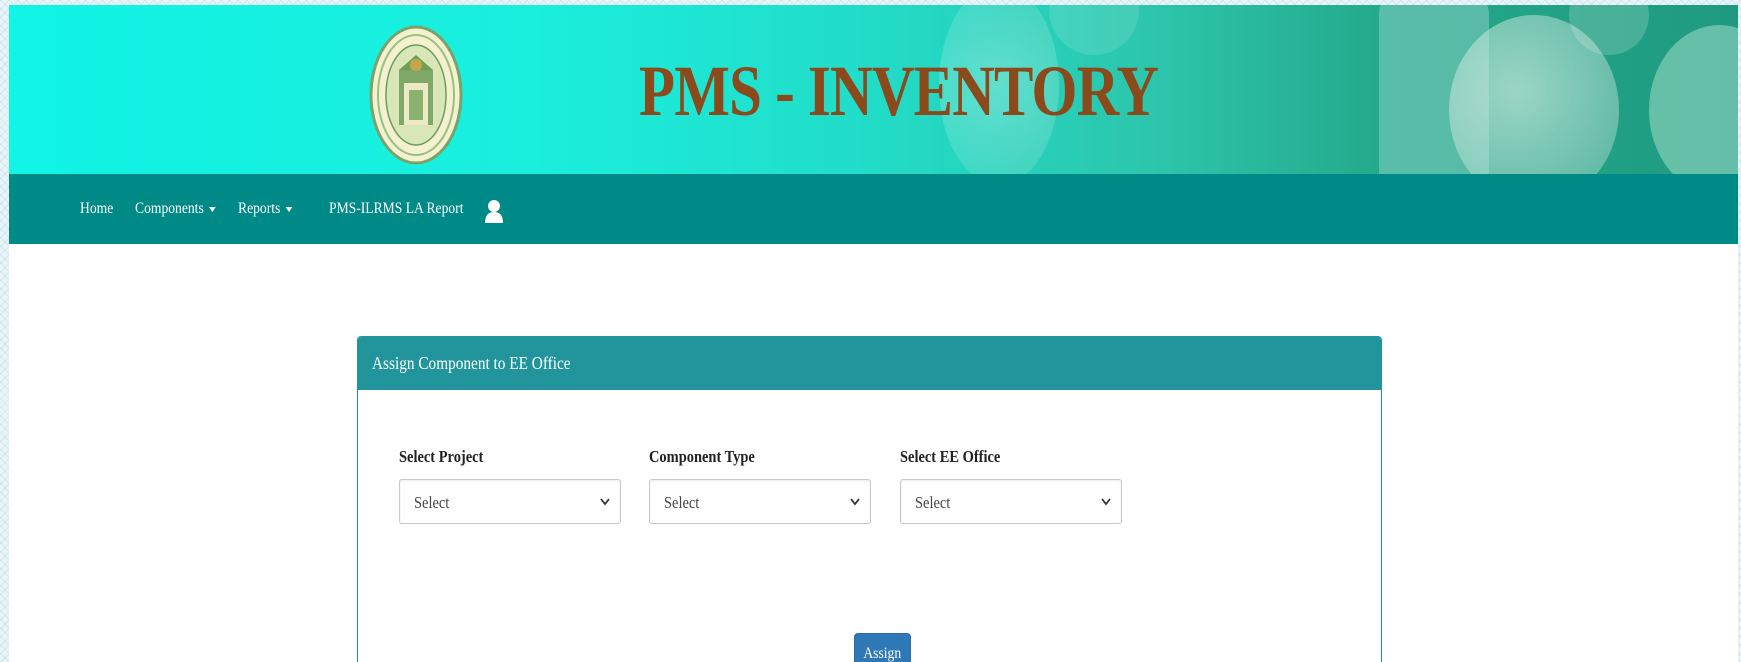  I want to click on panel-heading: Assign Component to EE Office, so click(869, 363).